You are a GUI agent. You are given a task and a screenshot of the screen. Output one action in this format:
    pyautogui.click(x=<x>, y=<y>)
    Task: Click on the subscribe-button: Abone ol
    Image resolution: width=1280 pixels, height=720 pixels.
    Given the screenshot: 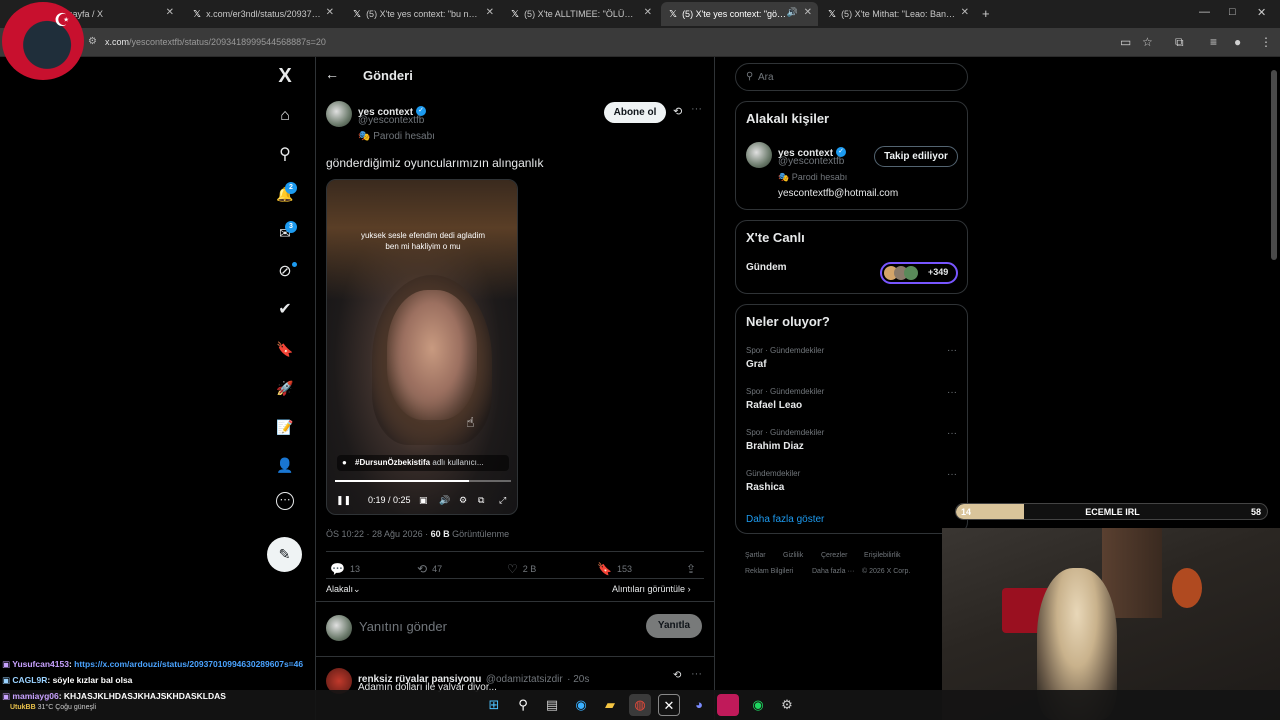 What is the action you would take?
    pyautogui.click(x=635, y=112)
    